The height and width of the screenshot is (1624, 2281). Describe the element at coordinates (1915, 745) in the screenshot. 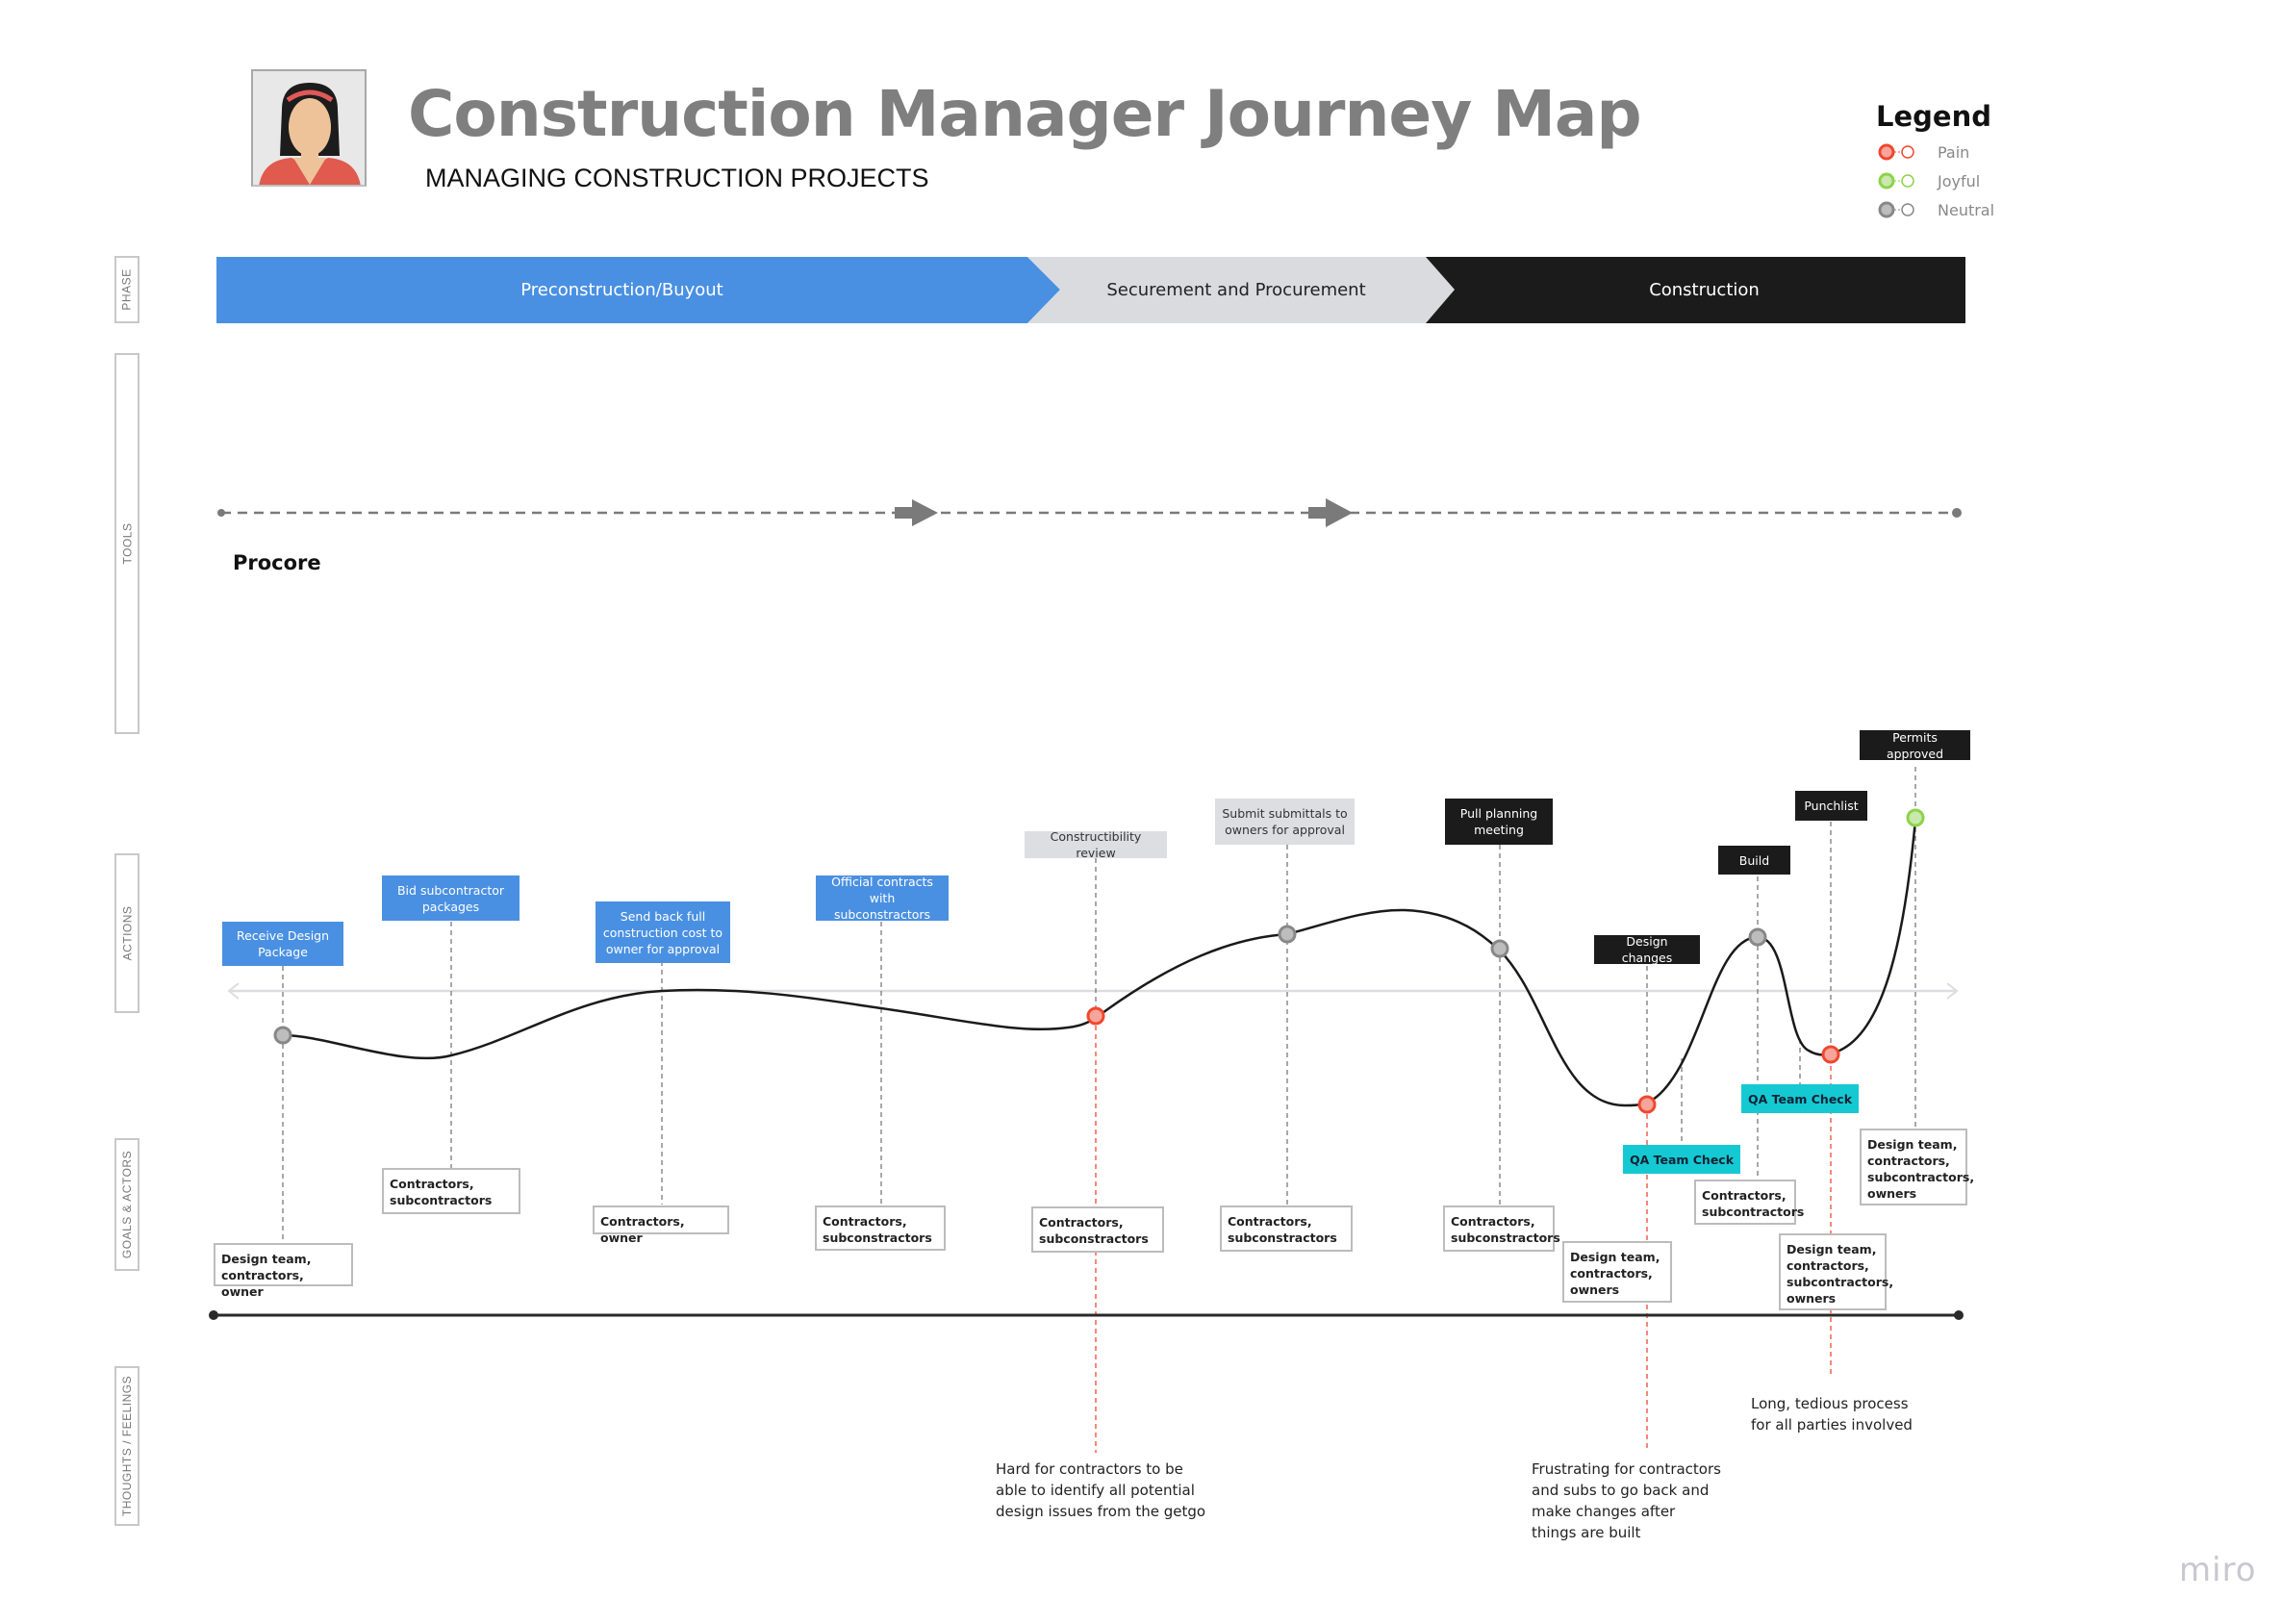

I see `action-permits-approved: Permits approved` at that location.